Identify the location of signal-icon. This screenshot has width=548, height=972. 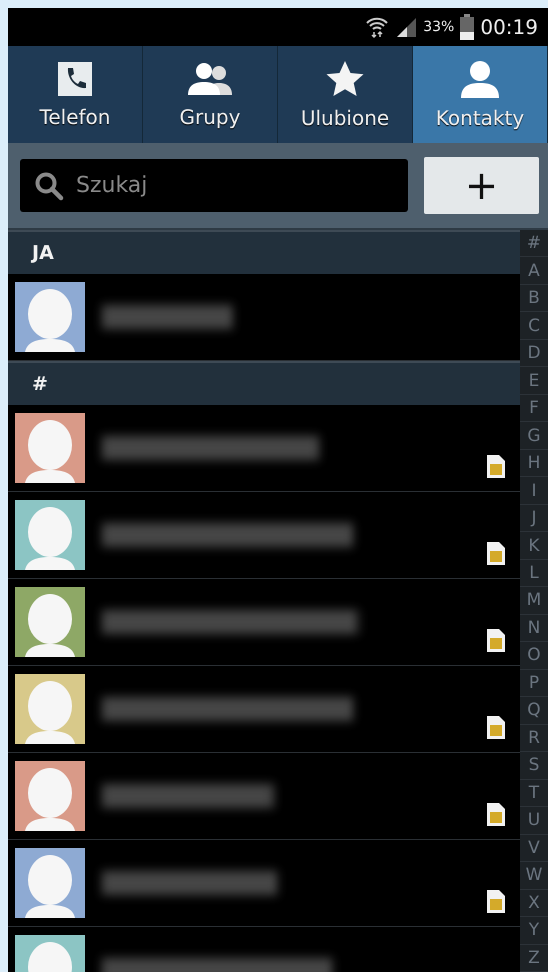
(406, 27).